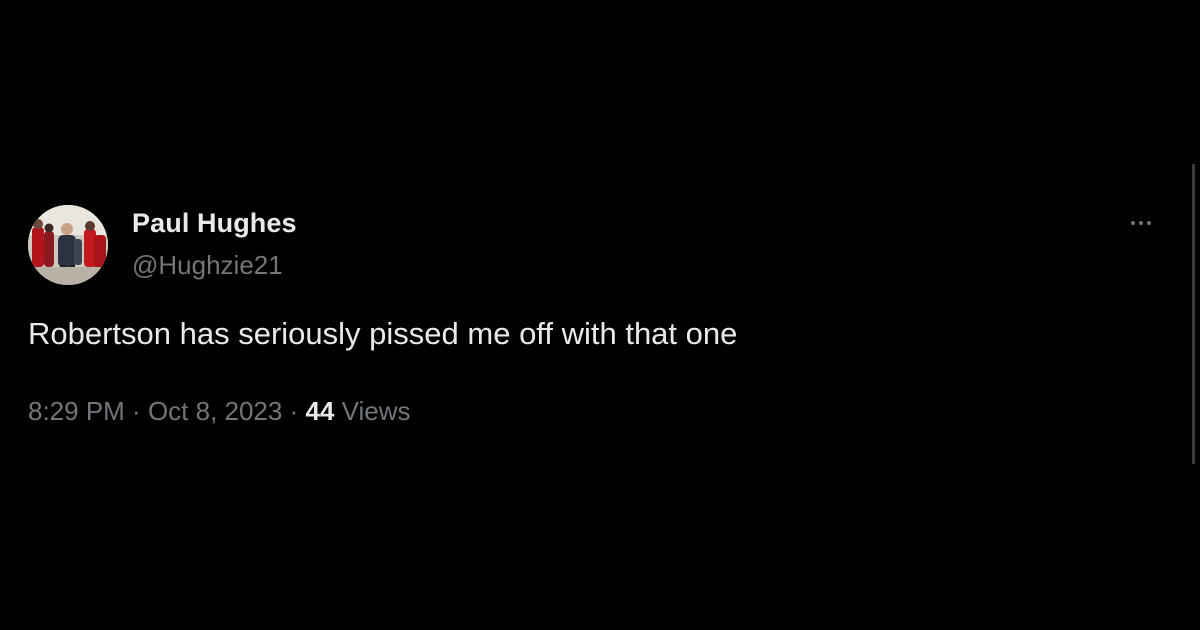 This screenshot has height=630, width=1200. What do you see at coordinates (215, 411) in the screenshot?
I see `tweet-date: Oct 8, 2023` at bounding box center [215, 411].